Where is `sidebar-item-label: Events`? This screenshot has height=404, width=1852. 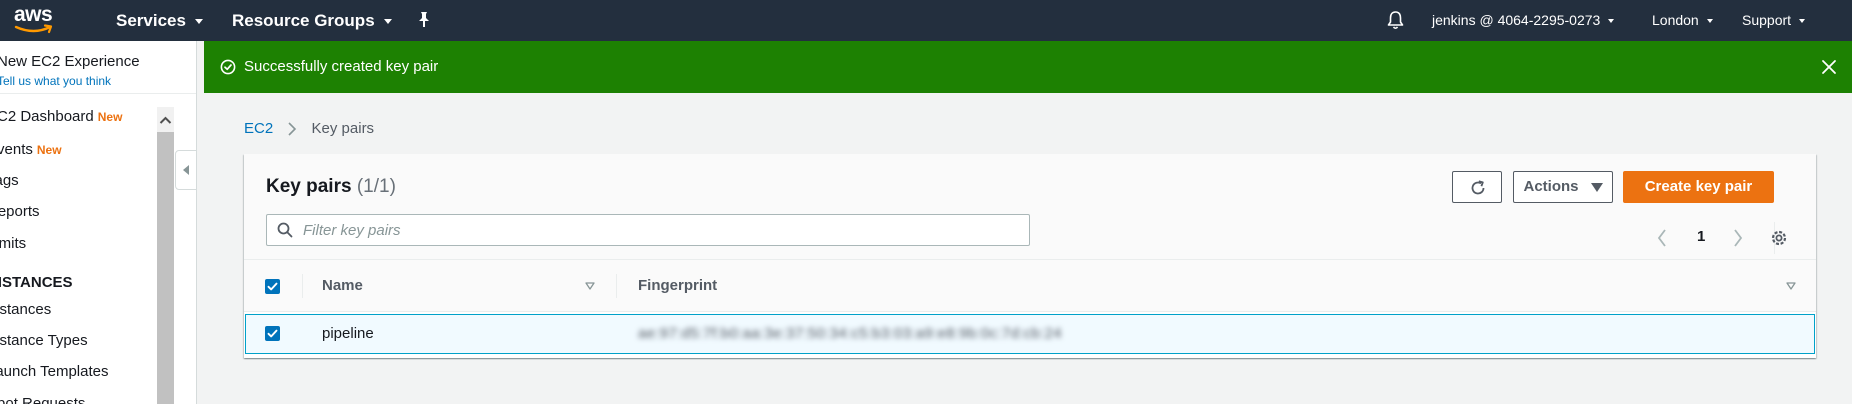 sidebar-item-label: Events is located at coordinates (16, 149).